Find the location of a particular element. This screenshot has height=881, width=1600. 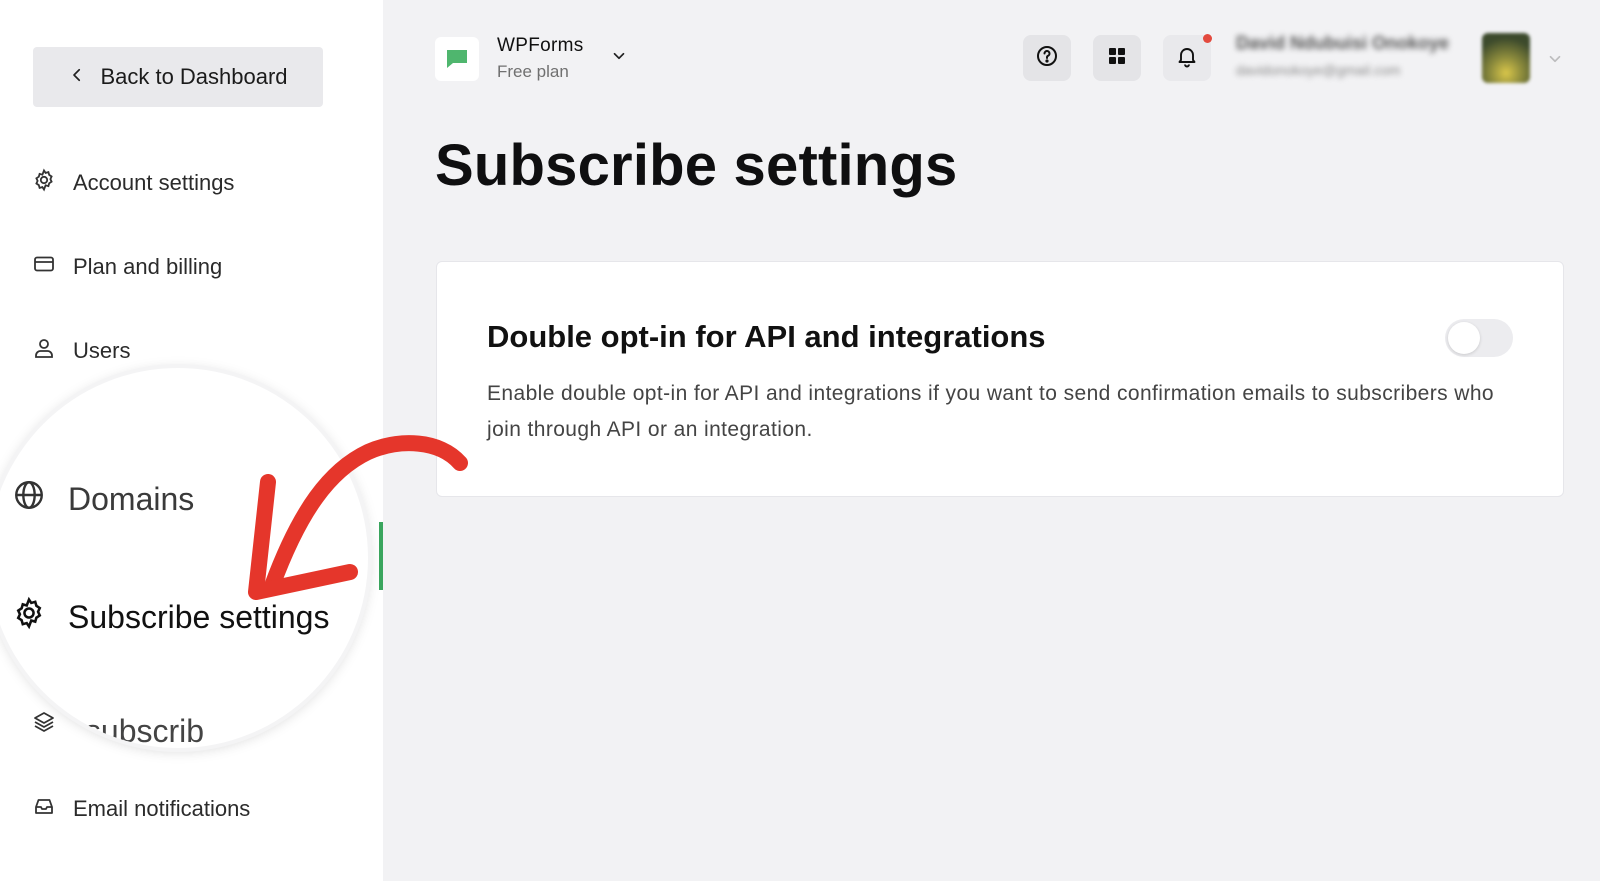

chevron-left-icon is located at coordinates (77, 77).